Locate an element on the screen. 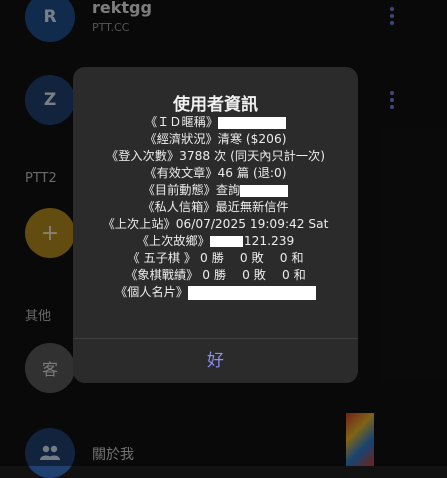  info-economy: 《經濟狀況》清寒 ($206) is located at coordinates (215, 139).